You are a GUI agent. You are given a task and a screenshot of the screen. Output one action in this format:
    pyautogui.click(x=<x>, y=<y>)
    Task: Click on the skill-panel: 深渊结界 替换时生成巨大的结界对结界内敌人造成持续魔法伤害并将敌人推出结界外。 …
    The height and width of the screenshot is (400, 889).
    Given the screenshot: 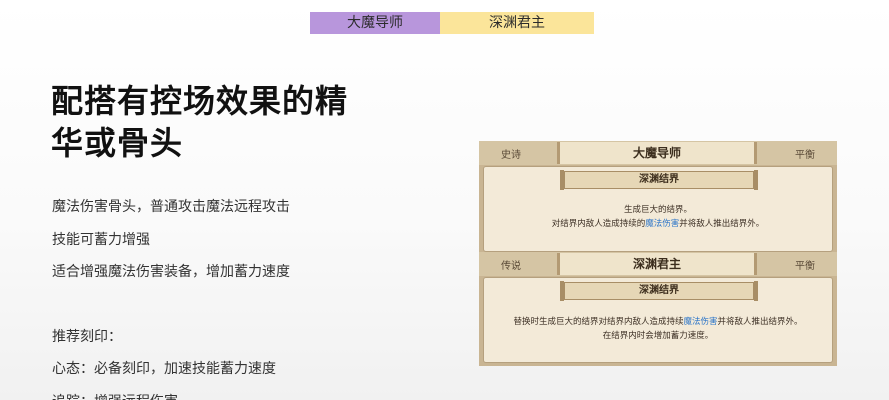 What is the action you would take?
    pyautogui.click(x=658, y=320)
    